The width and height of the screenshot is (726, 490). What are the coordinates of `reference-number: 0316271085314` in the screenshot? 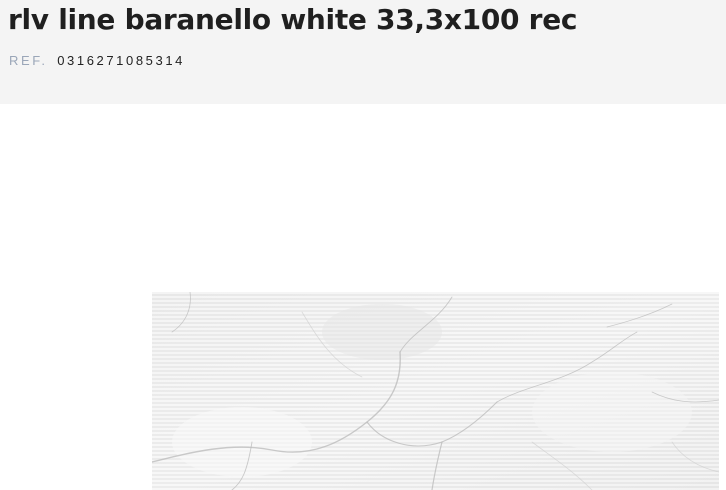 It's located at (121, 60).